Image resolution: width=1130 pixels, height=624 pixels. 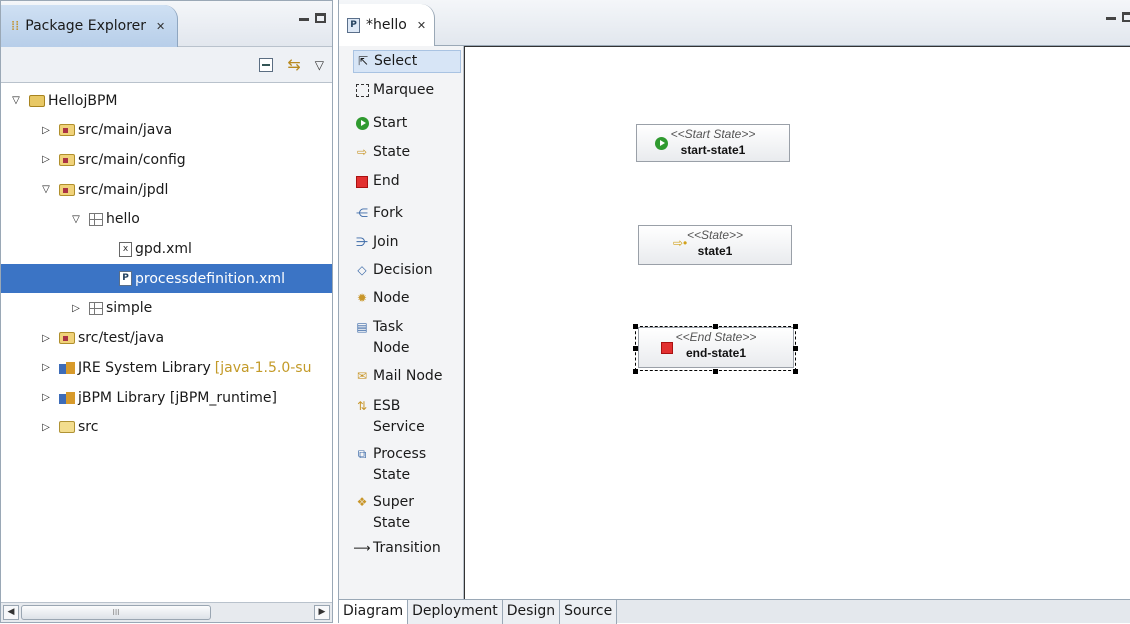 What do you see at coordinates (166, 308) in the screenshot?
I see `tree-item: ▷ simple` at bounding box center [166, 308].